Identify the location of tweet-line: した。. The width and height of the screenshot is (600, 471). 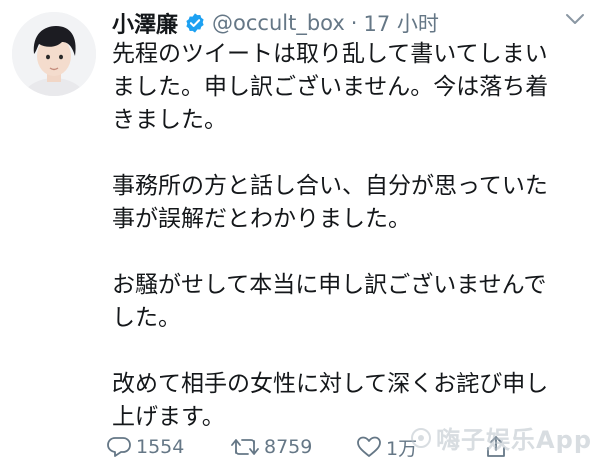
(146, 318).